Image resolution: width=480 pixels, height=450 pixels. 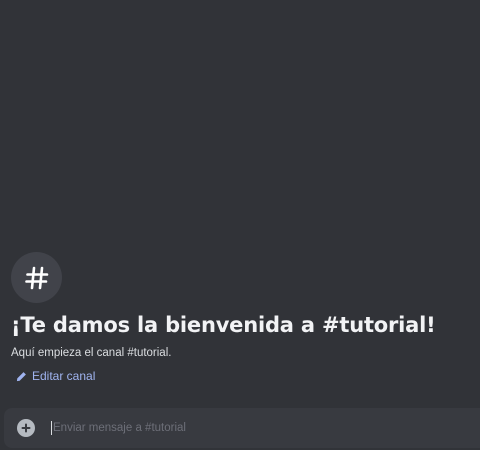 I want to click on edit-channel-button: Editar canal, so click(x=55, y=376).